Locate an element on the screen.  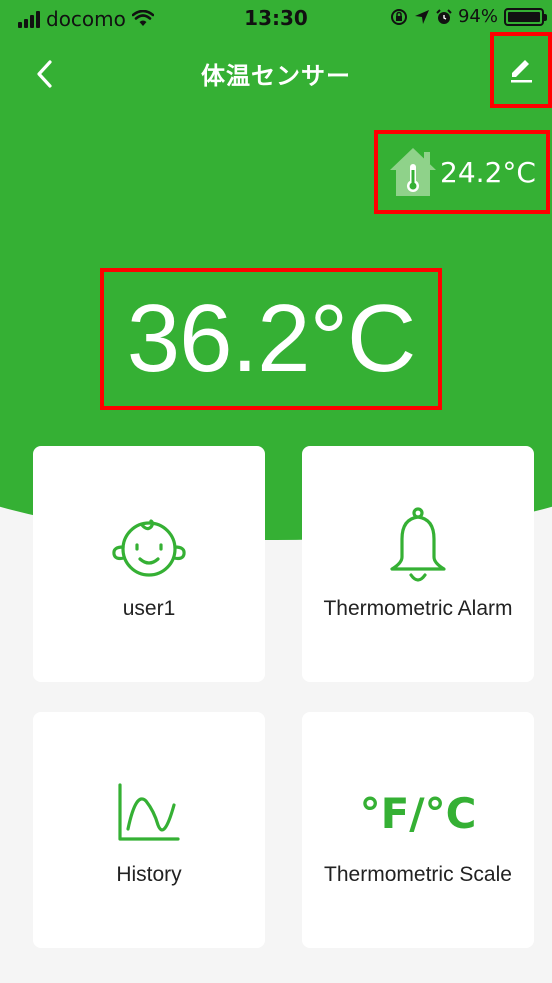
card-icon-wrap: °F/°C is located at coordinates (418, 813).